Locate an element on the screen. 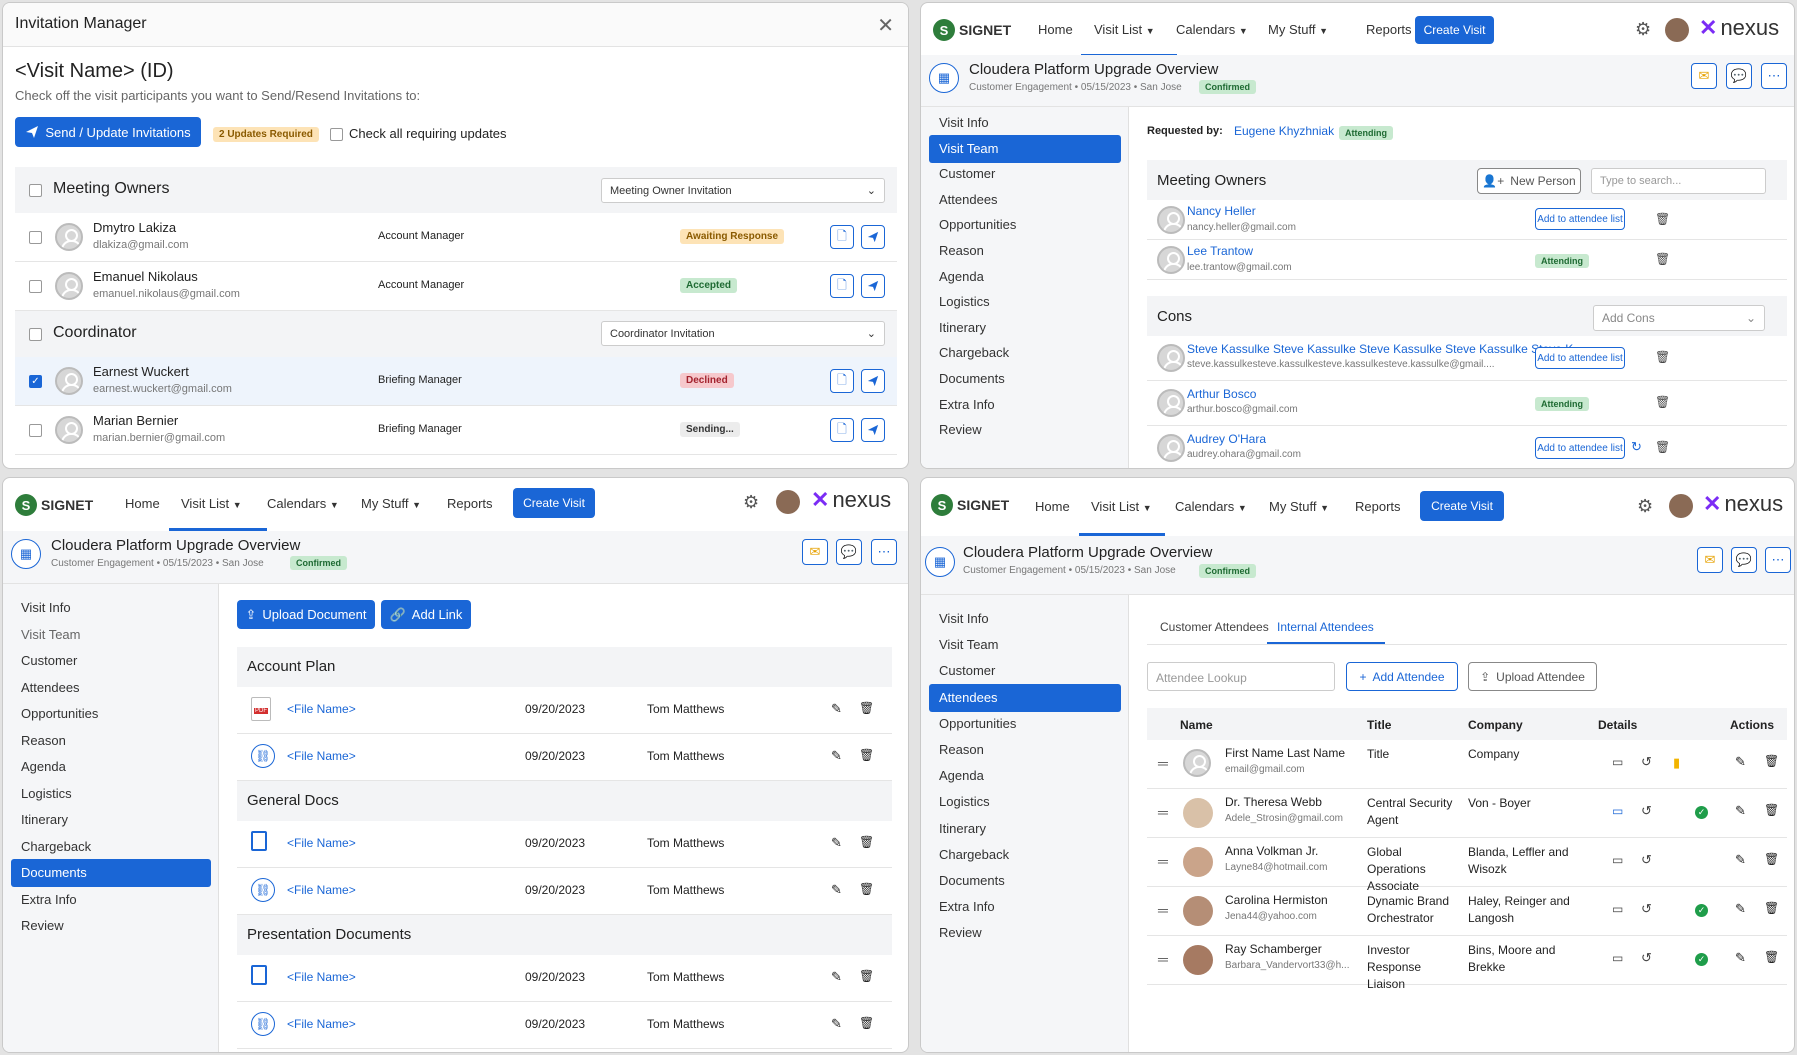  invitation-type-select: Meeting Owner Invitation ⌄ is located at coordinates (743, 190).